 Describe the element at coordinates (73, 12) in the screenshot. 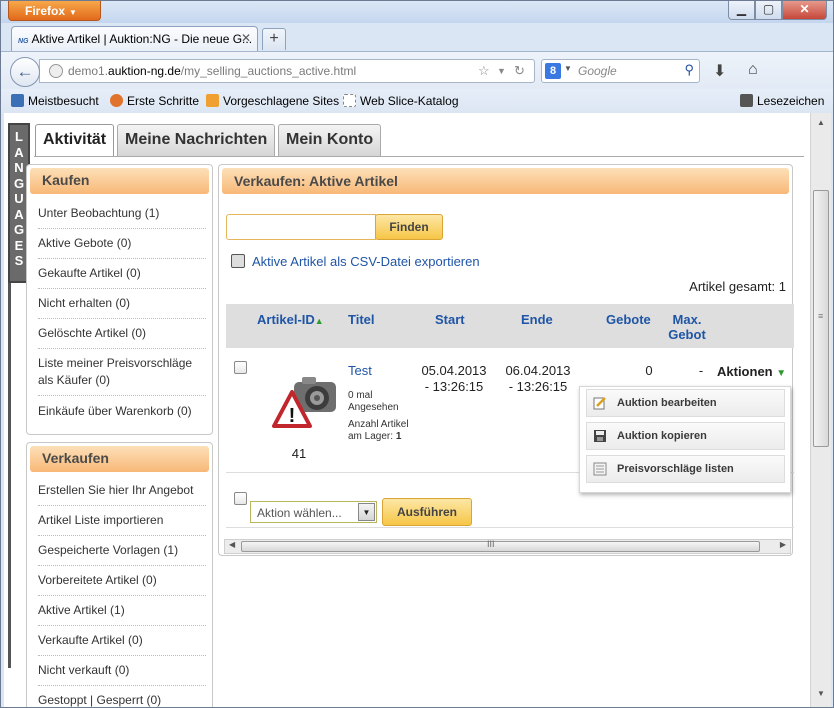

I see `dropdown-arrow-icon: ▼` at that location.